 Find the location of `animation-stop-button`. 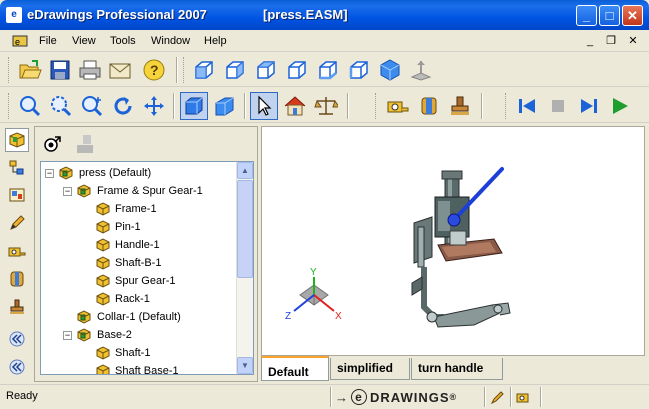

animation-stop-button is located at coordinates (558, 106).